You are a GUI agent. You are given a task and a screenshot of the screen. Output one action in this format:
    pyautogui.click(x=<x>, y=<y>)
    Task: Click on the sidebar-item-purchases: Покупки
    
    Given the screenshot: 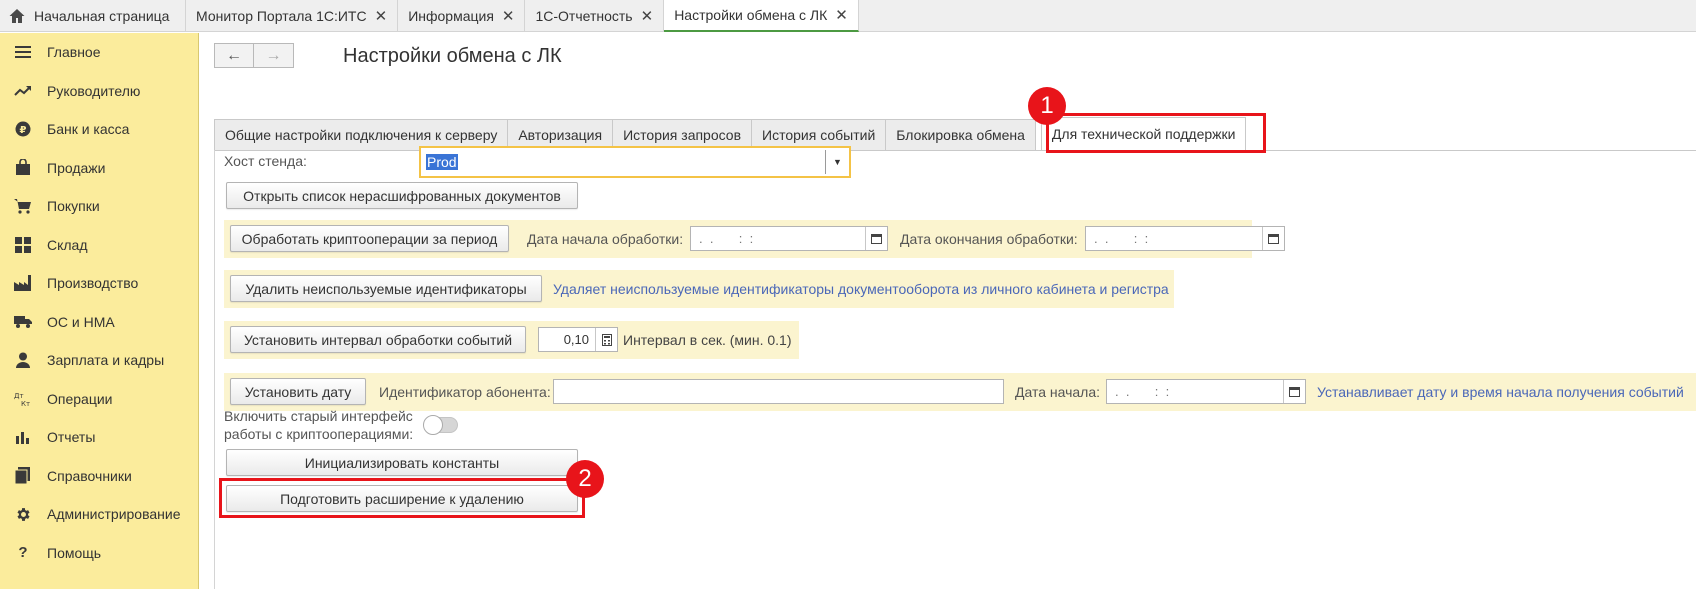 What is the action you would take?
    pyautogui.click(x=99, y=206)
    